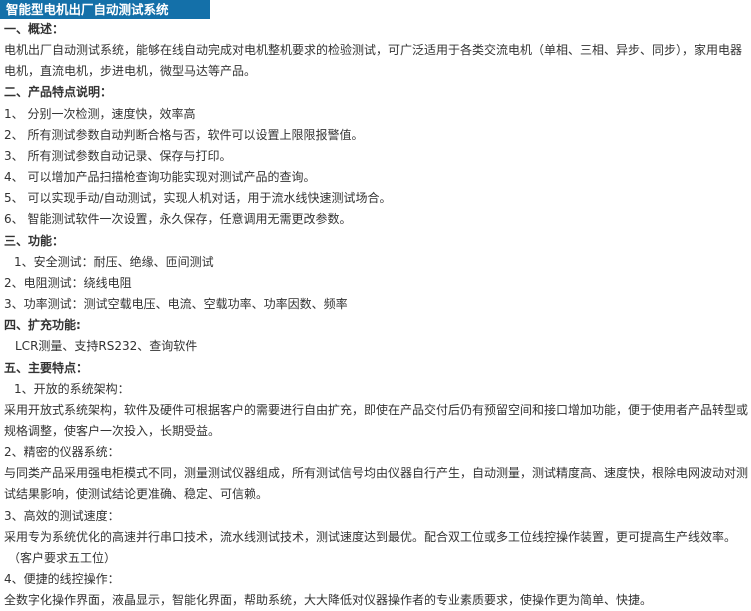  What do you see at coordinates (34, 29) in the screenshot?
I see `section-heading-overview: 一、概述：` at bounding box center [34, 29].